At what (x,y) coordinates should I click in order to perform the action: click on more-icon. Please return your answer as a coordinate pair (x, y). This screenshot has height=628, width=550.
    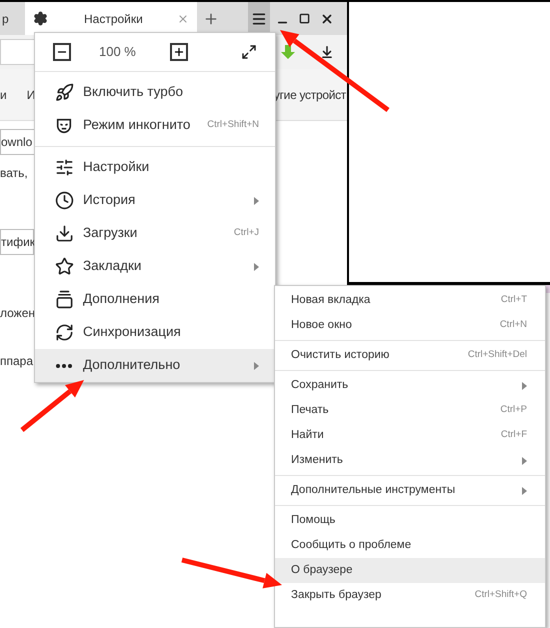
    Looking at the image, I should click on (64, 366).